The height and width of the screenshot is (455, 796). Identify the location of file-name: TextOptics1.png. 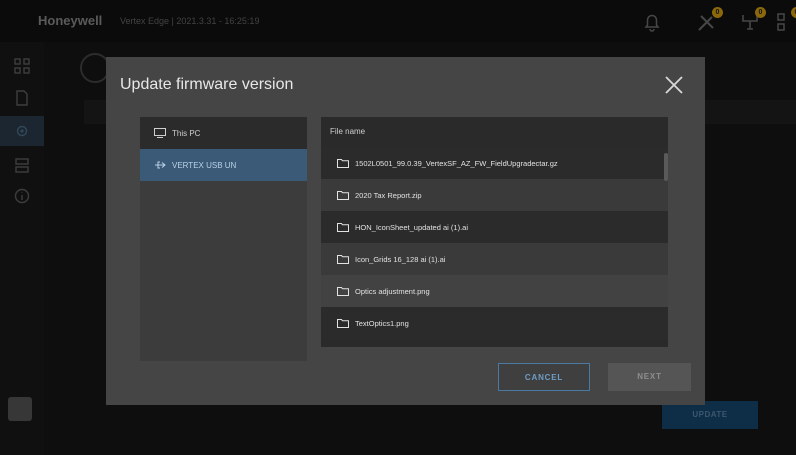
(382, 323).